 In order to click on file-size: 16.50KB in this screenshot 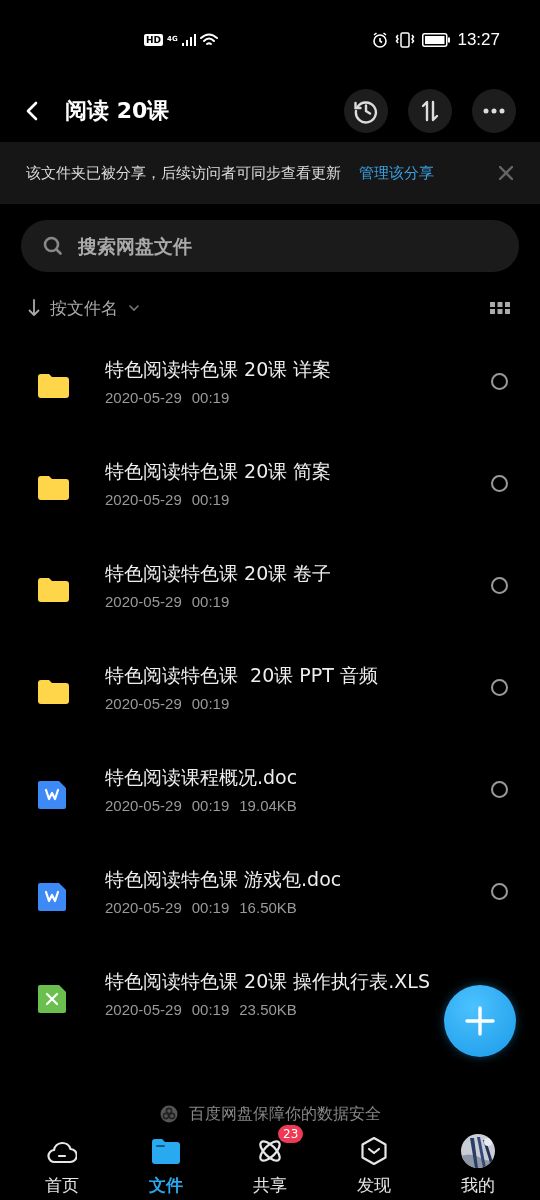, I will do `click(268, 907)`.